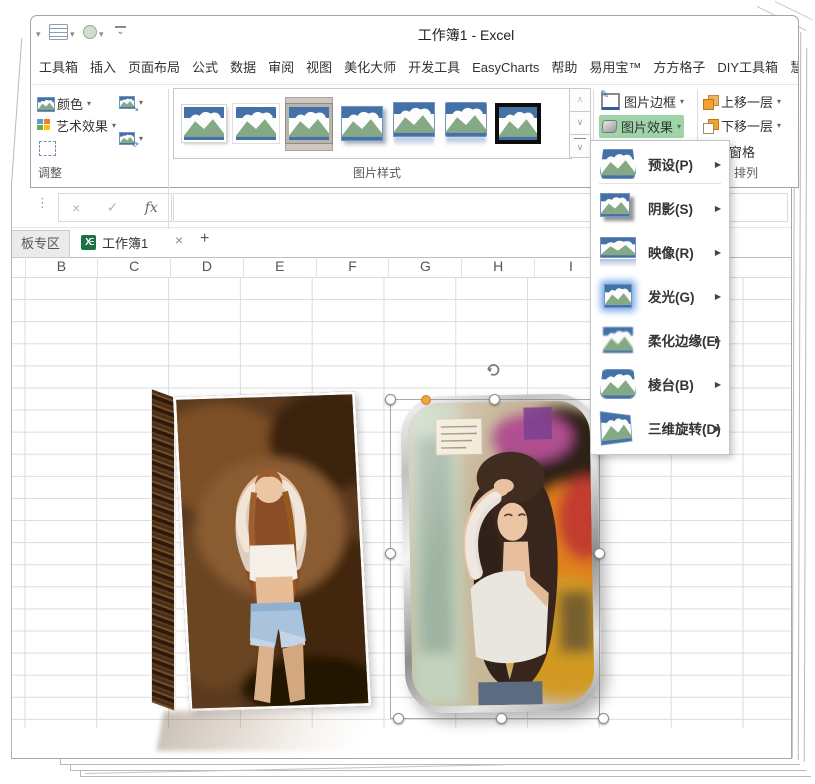 The image size is (815, 784). I want to click on ribbon-tab-fangfanggezi: 方方格子, so click(679, 68).